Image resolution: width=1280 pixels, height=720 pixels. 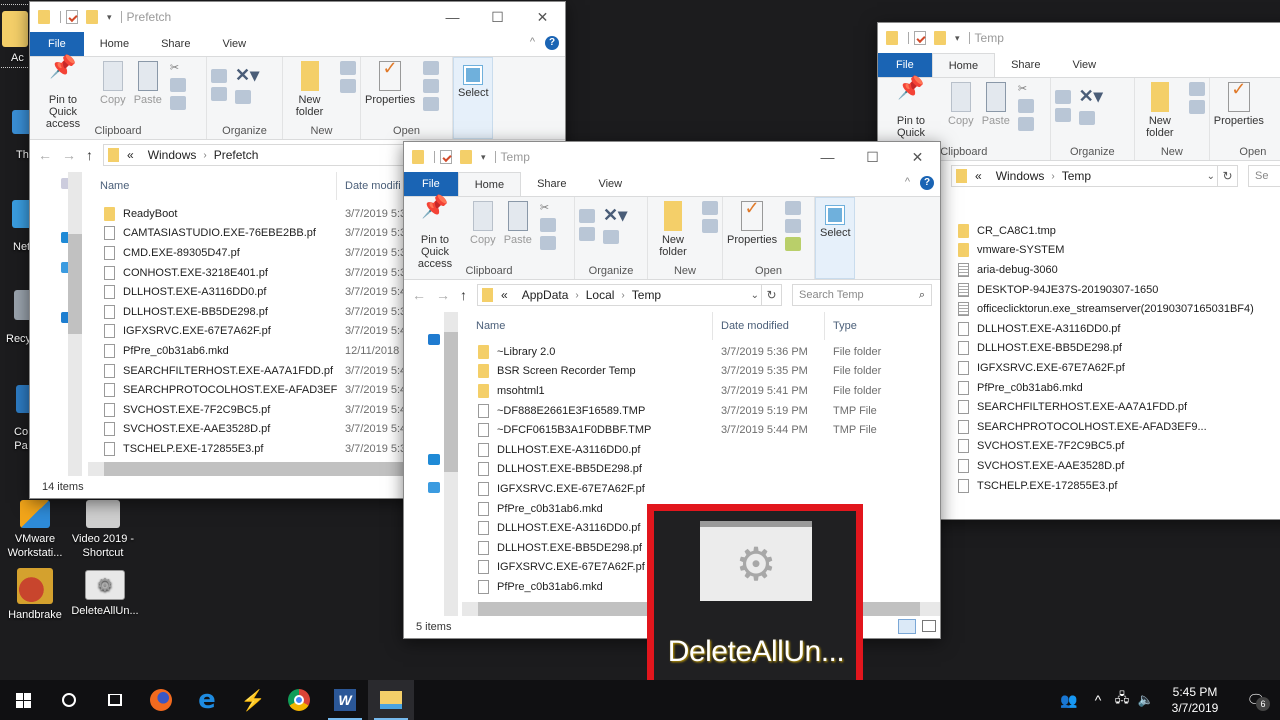 I want to click on copy-to-icon, so click(x=1062, y=115).